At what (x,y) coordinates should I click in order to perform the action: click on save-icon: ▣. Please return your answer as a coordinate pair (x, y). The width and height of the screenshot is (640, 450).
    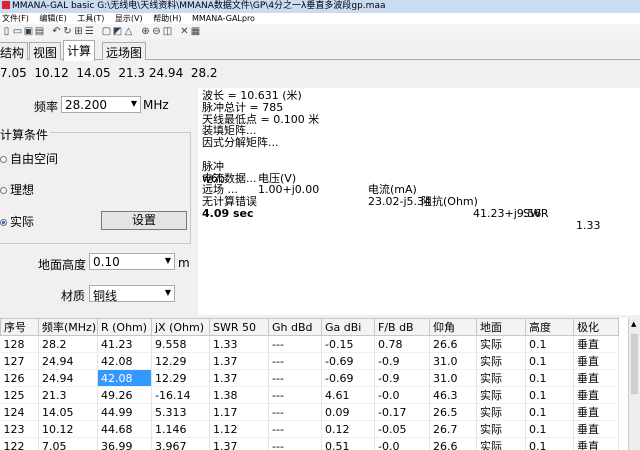
    Looking at the image, I should click on (28, 31).